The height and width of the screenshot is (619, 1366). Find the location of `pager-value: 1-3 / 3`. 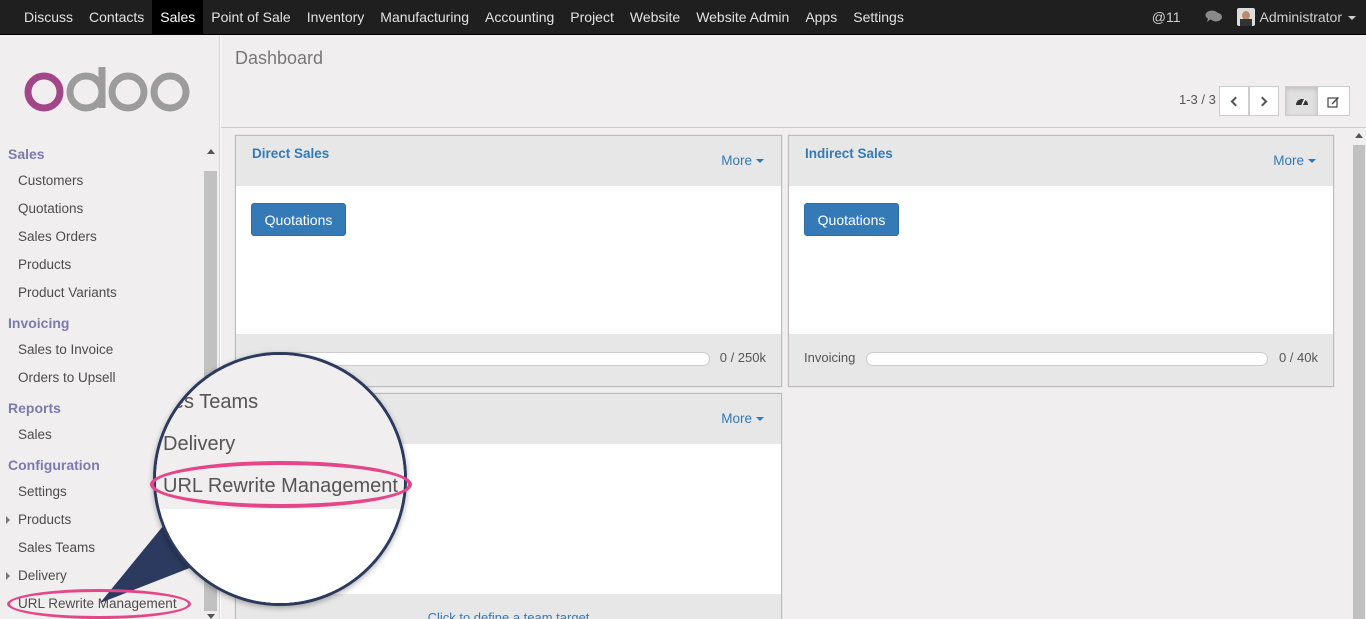

pager-value: 1-3 / 3 is located at coordinates (1197, 99).